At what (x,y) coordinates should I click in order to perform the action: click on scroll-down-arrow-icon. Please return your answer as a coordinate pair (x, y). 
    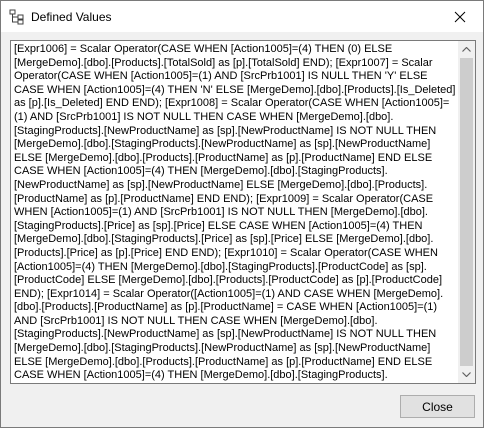
    Looking at the image, I should click on (466, 374).